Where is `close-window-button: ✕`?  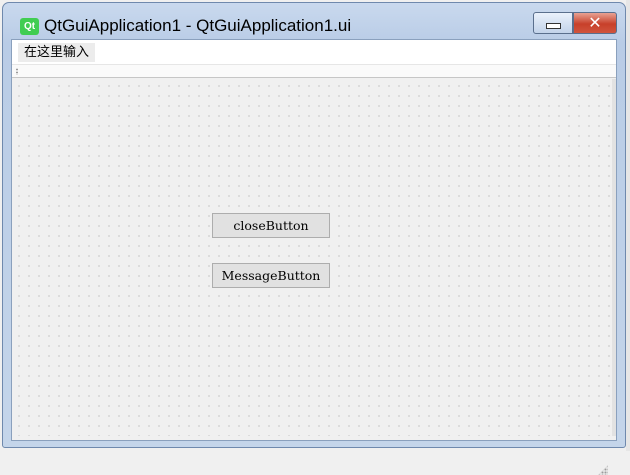
close-window-button: ✕ is located at coordinates (595, 23).